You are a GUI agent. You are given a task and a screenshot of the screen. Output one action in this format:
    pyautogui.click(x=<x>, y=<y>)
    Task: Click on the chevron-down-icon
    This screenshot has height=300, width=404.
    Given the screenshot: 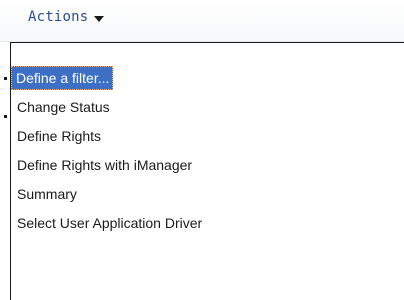 What is the action you would take?
    pyautogui.click(x=99, y=18)
    